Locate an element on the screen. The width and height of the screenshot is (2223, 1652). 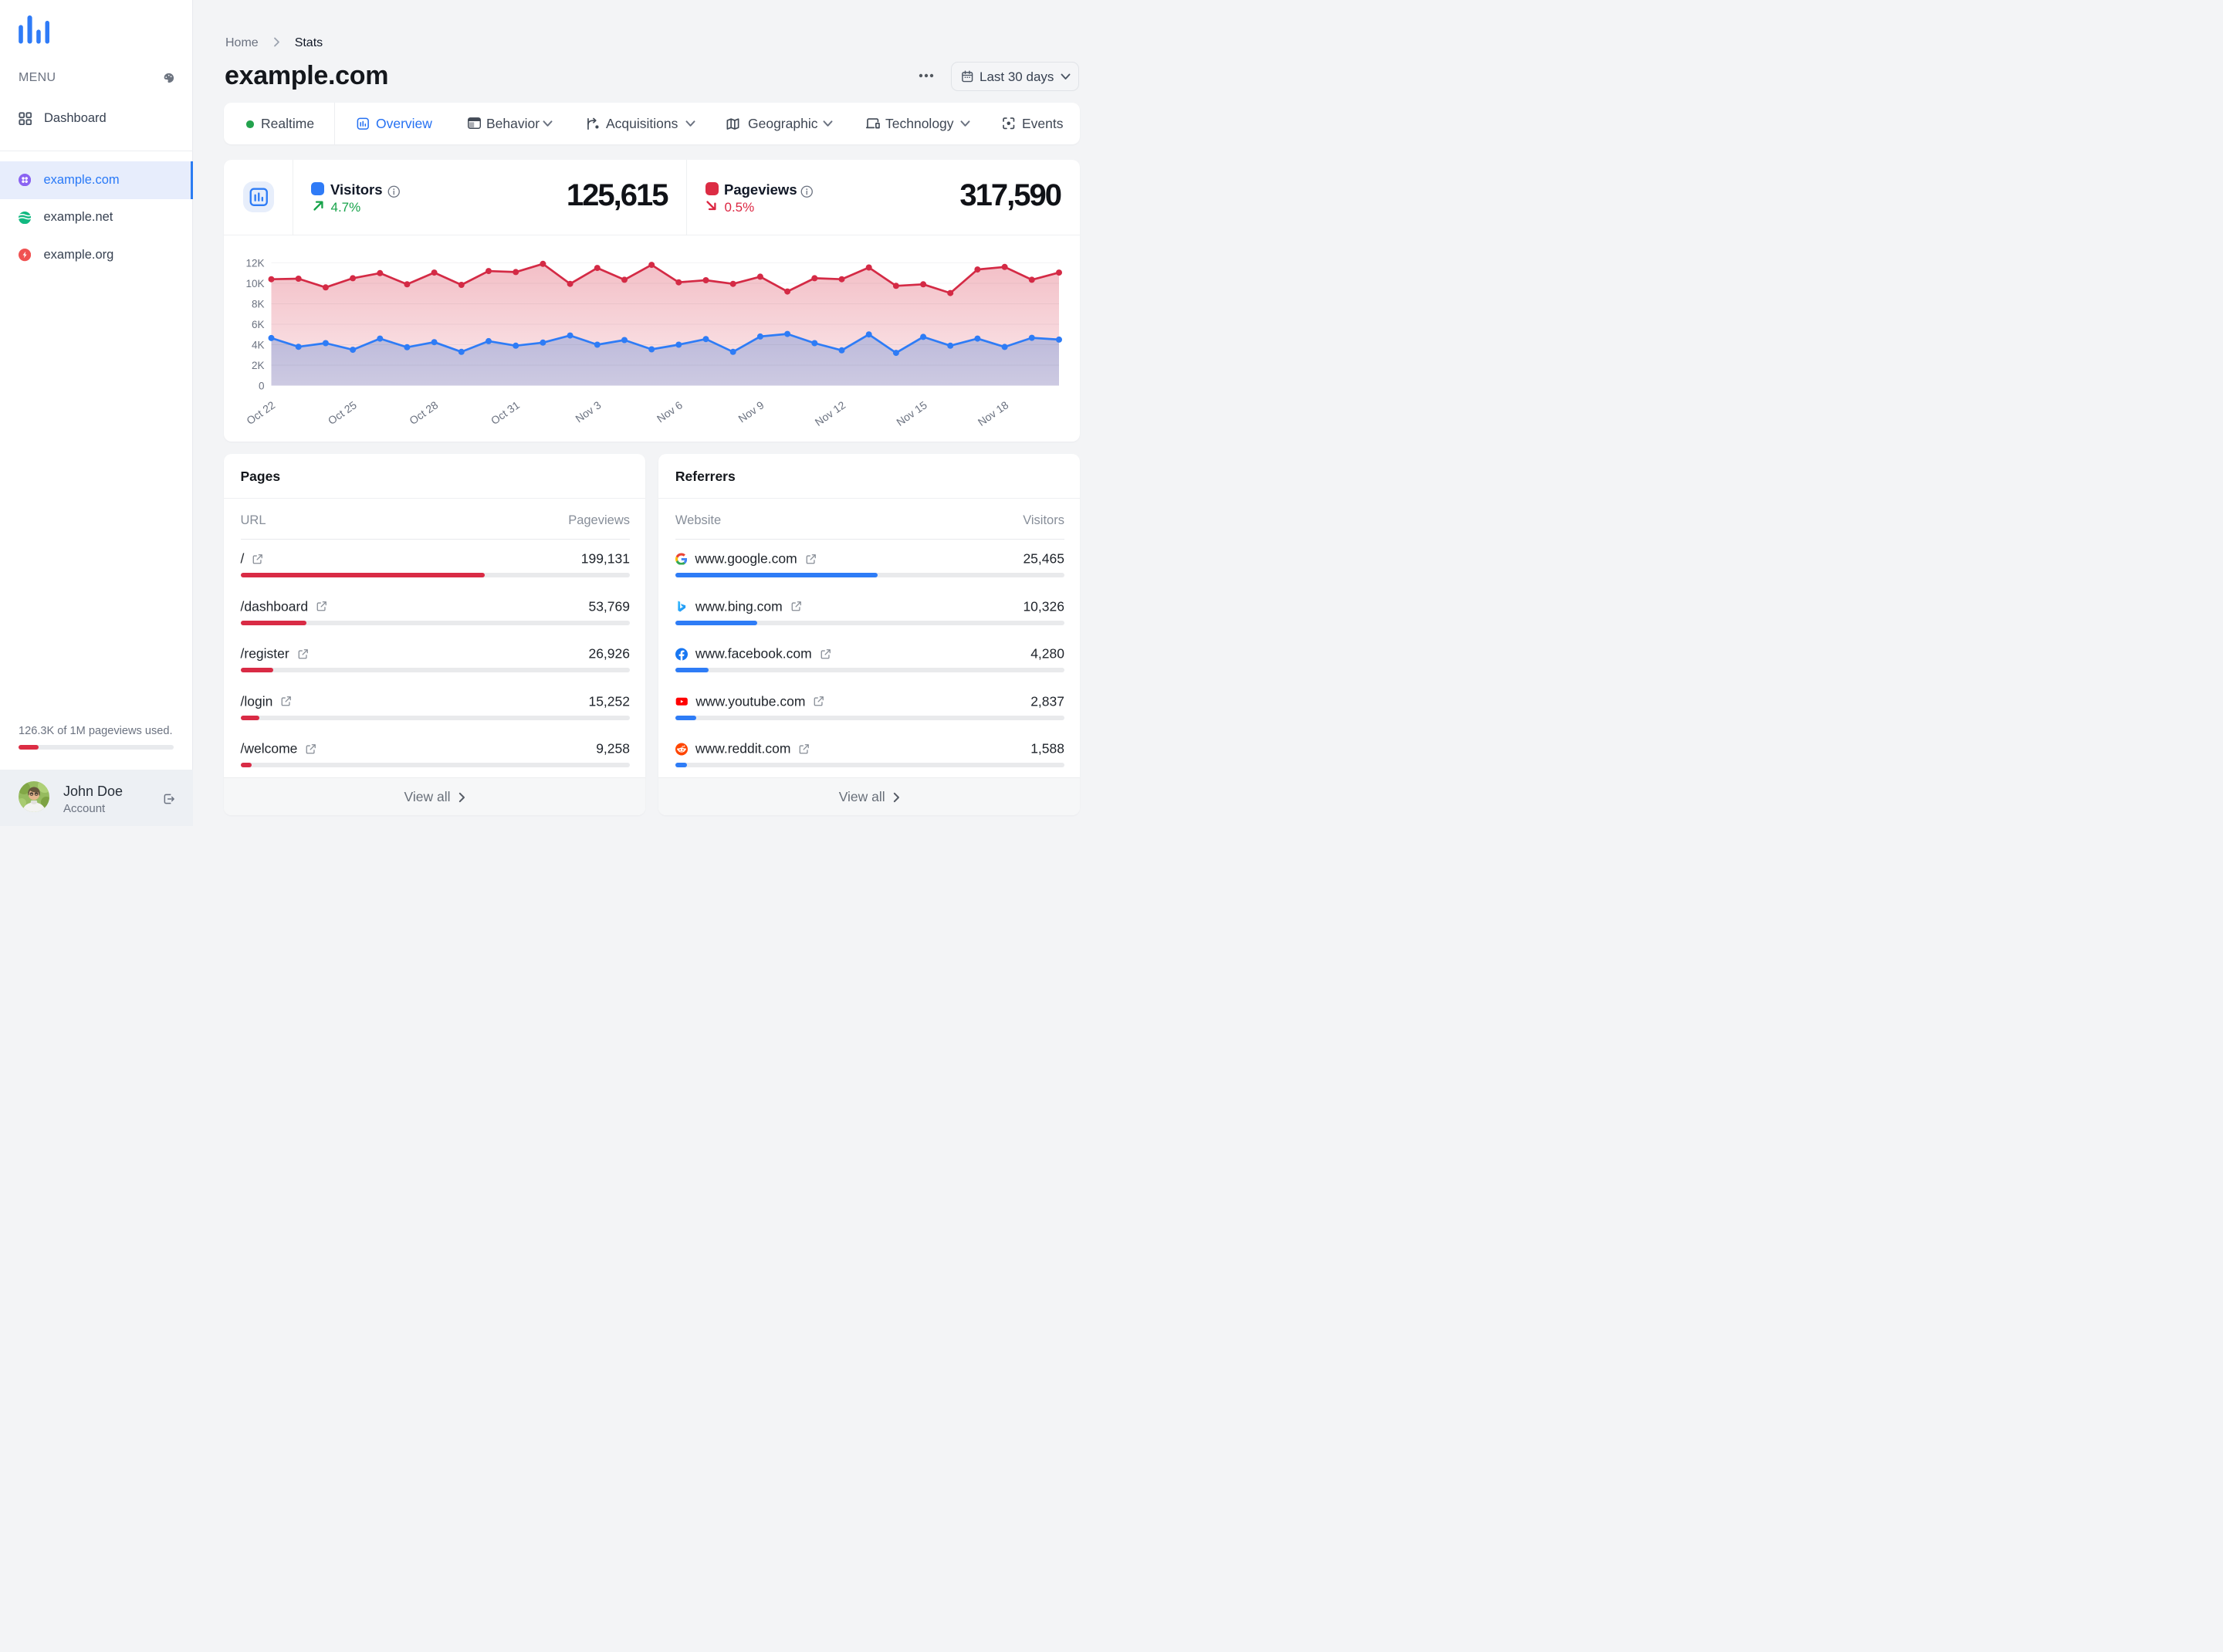
svg-text: Oct 25 is located at coordinates (342, 412).